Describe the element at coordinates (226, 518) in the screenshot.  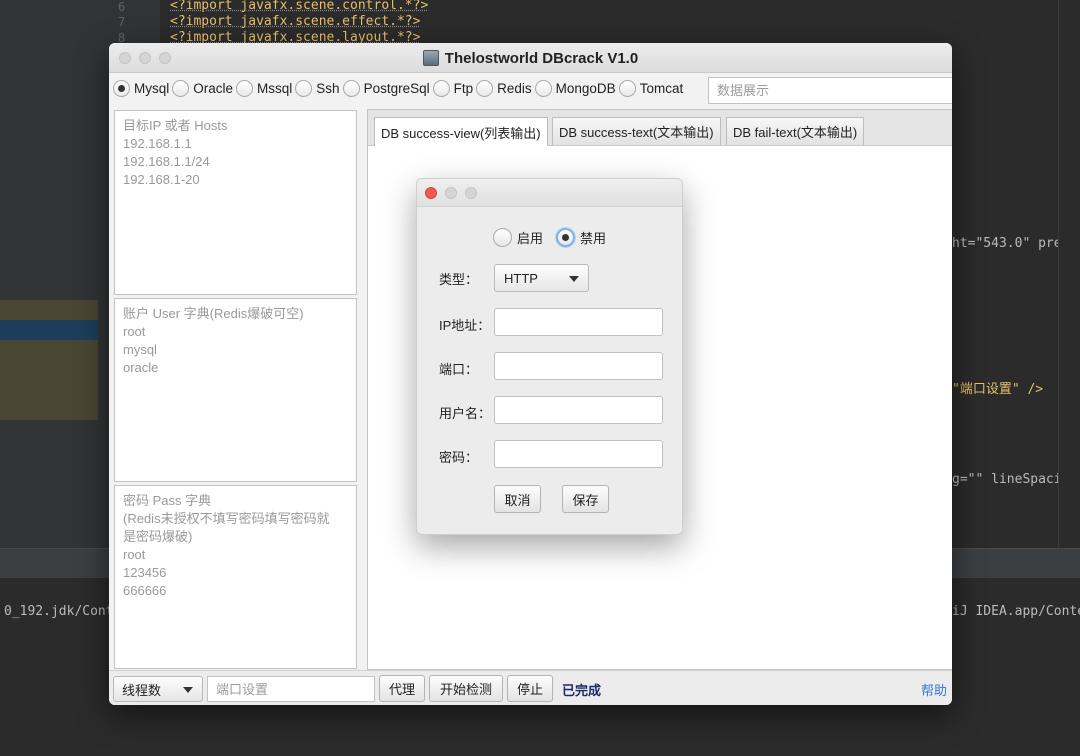
I see `textarea-line: (Redis未授权不填写密码填写密码就` at that location.